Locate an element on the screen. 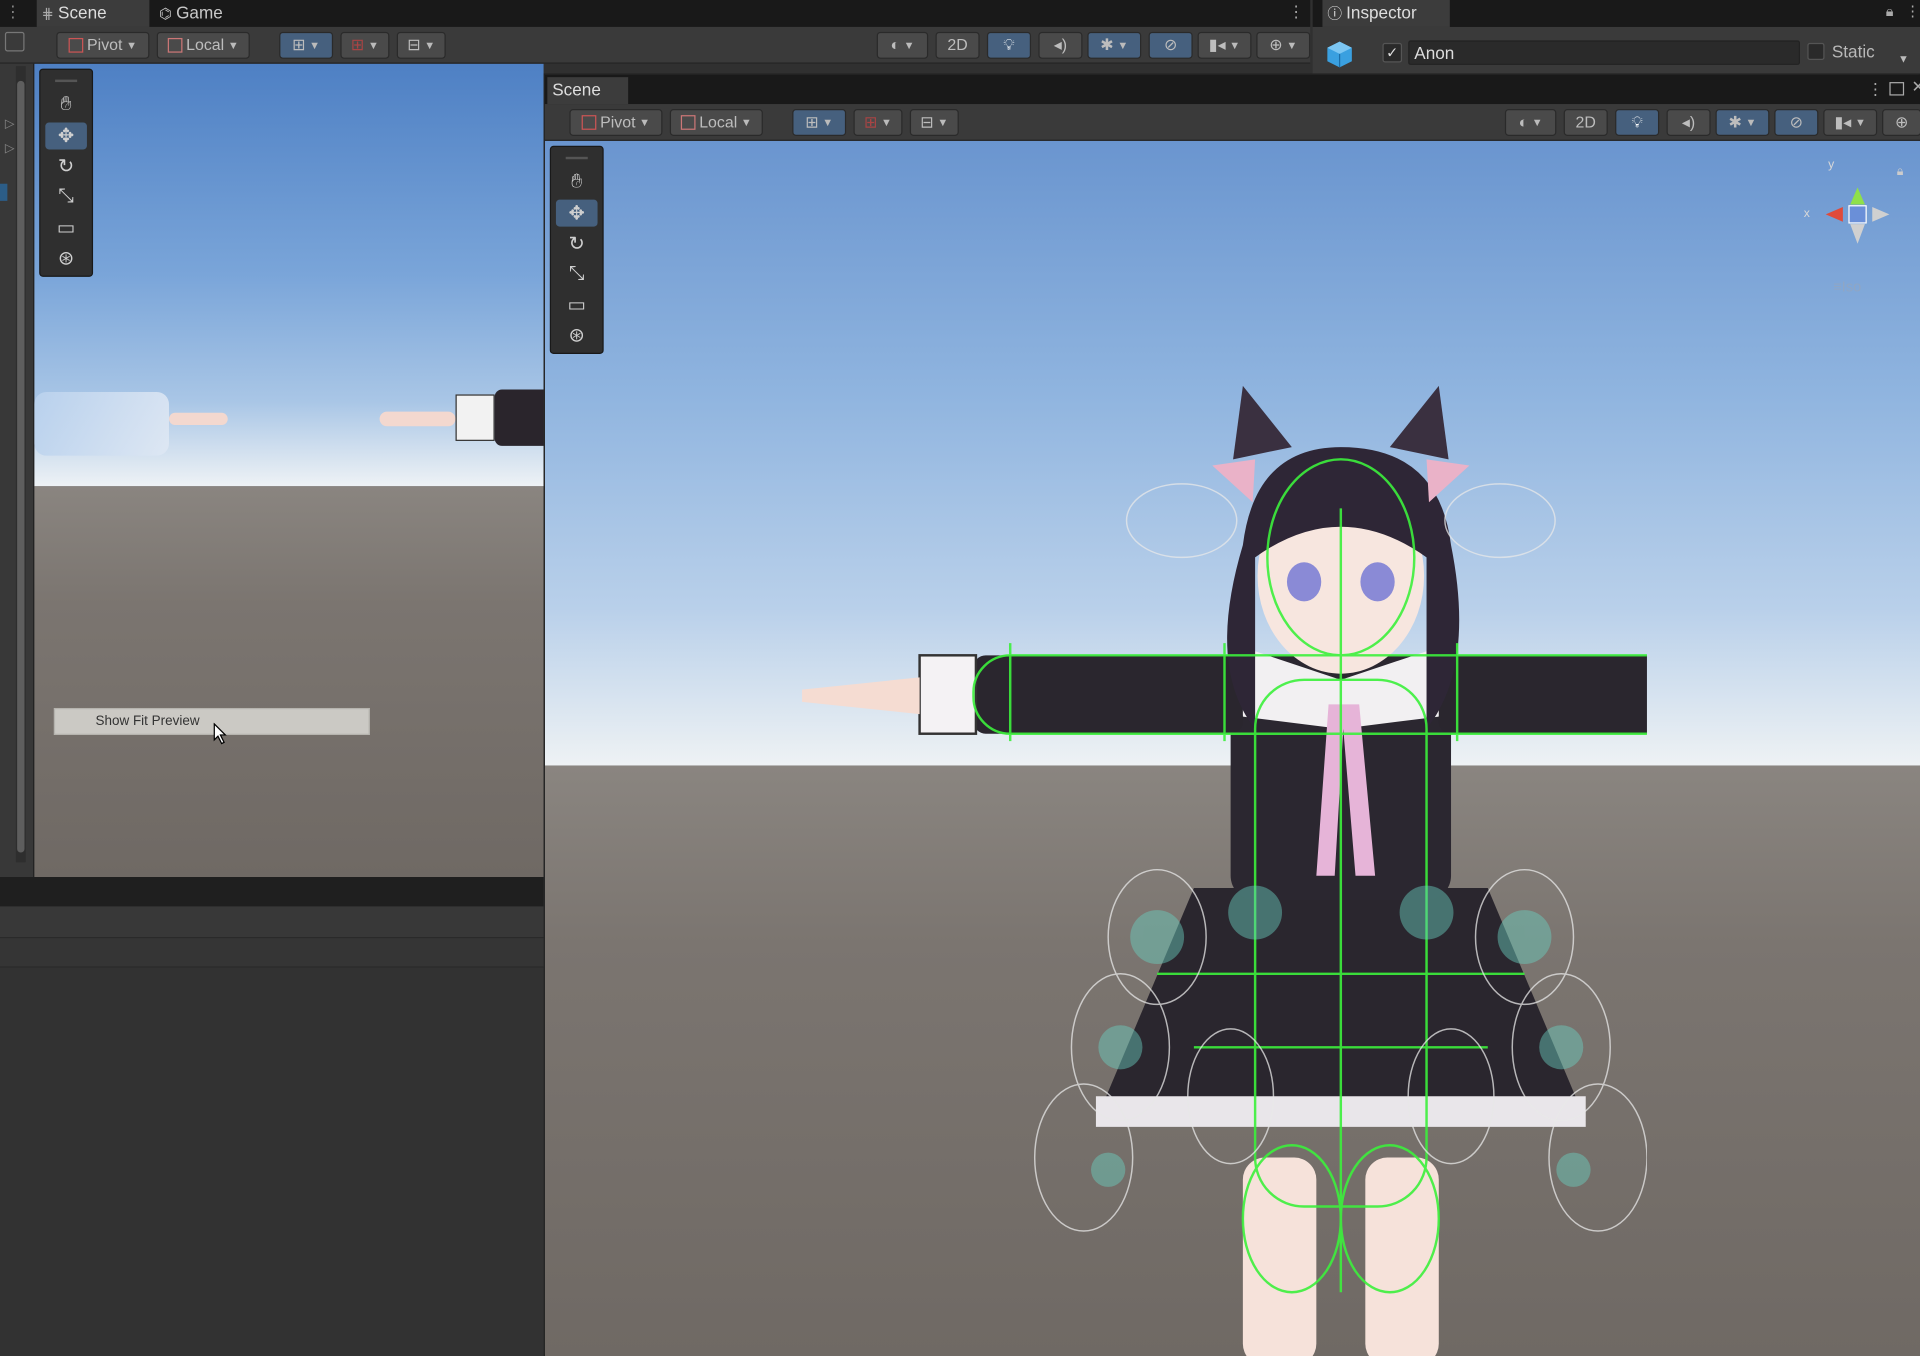 This screenshot has height=1356, width=1920. tab-game: ⌬ Game is located at coordinates (203, 13).